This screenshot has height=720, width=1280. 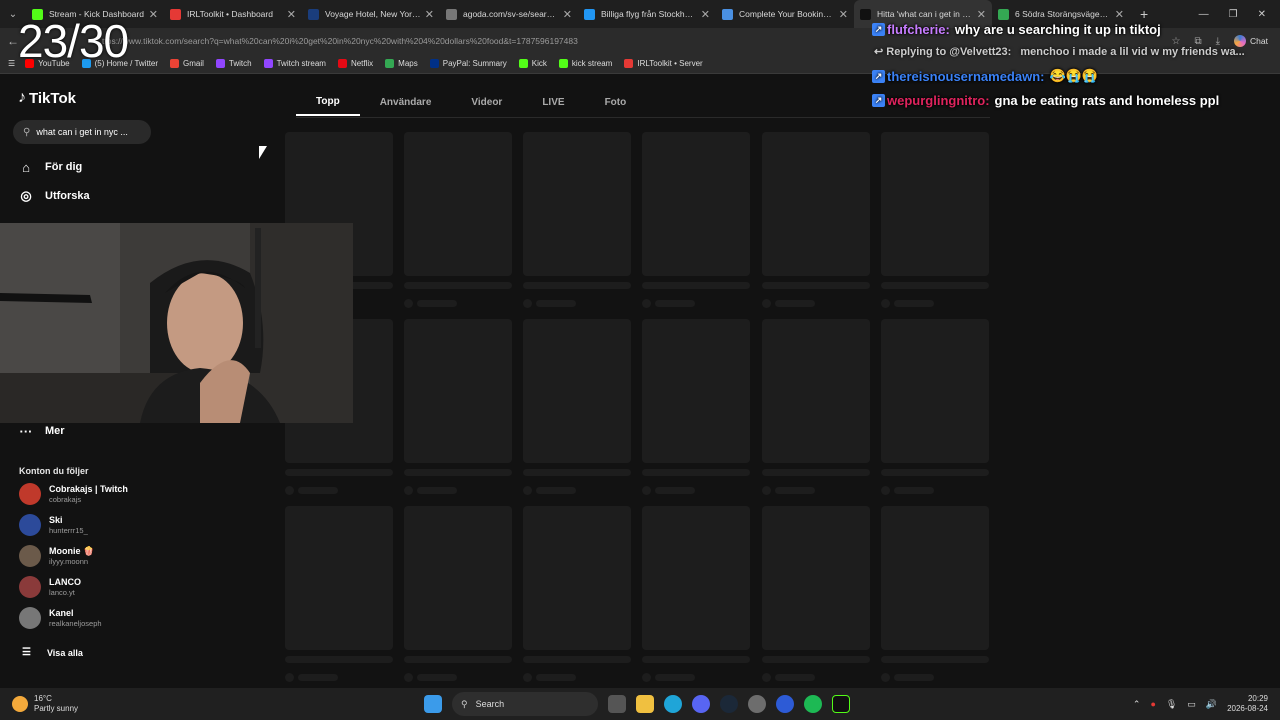 I want to click on tab-videor: Videor, so click(x=486, y=102).